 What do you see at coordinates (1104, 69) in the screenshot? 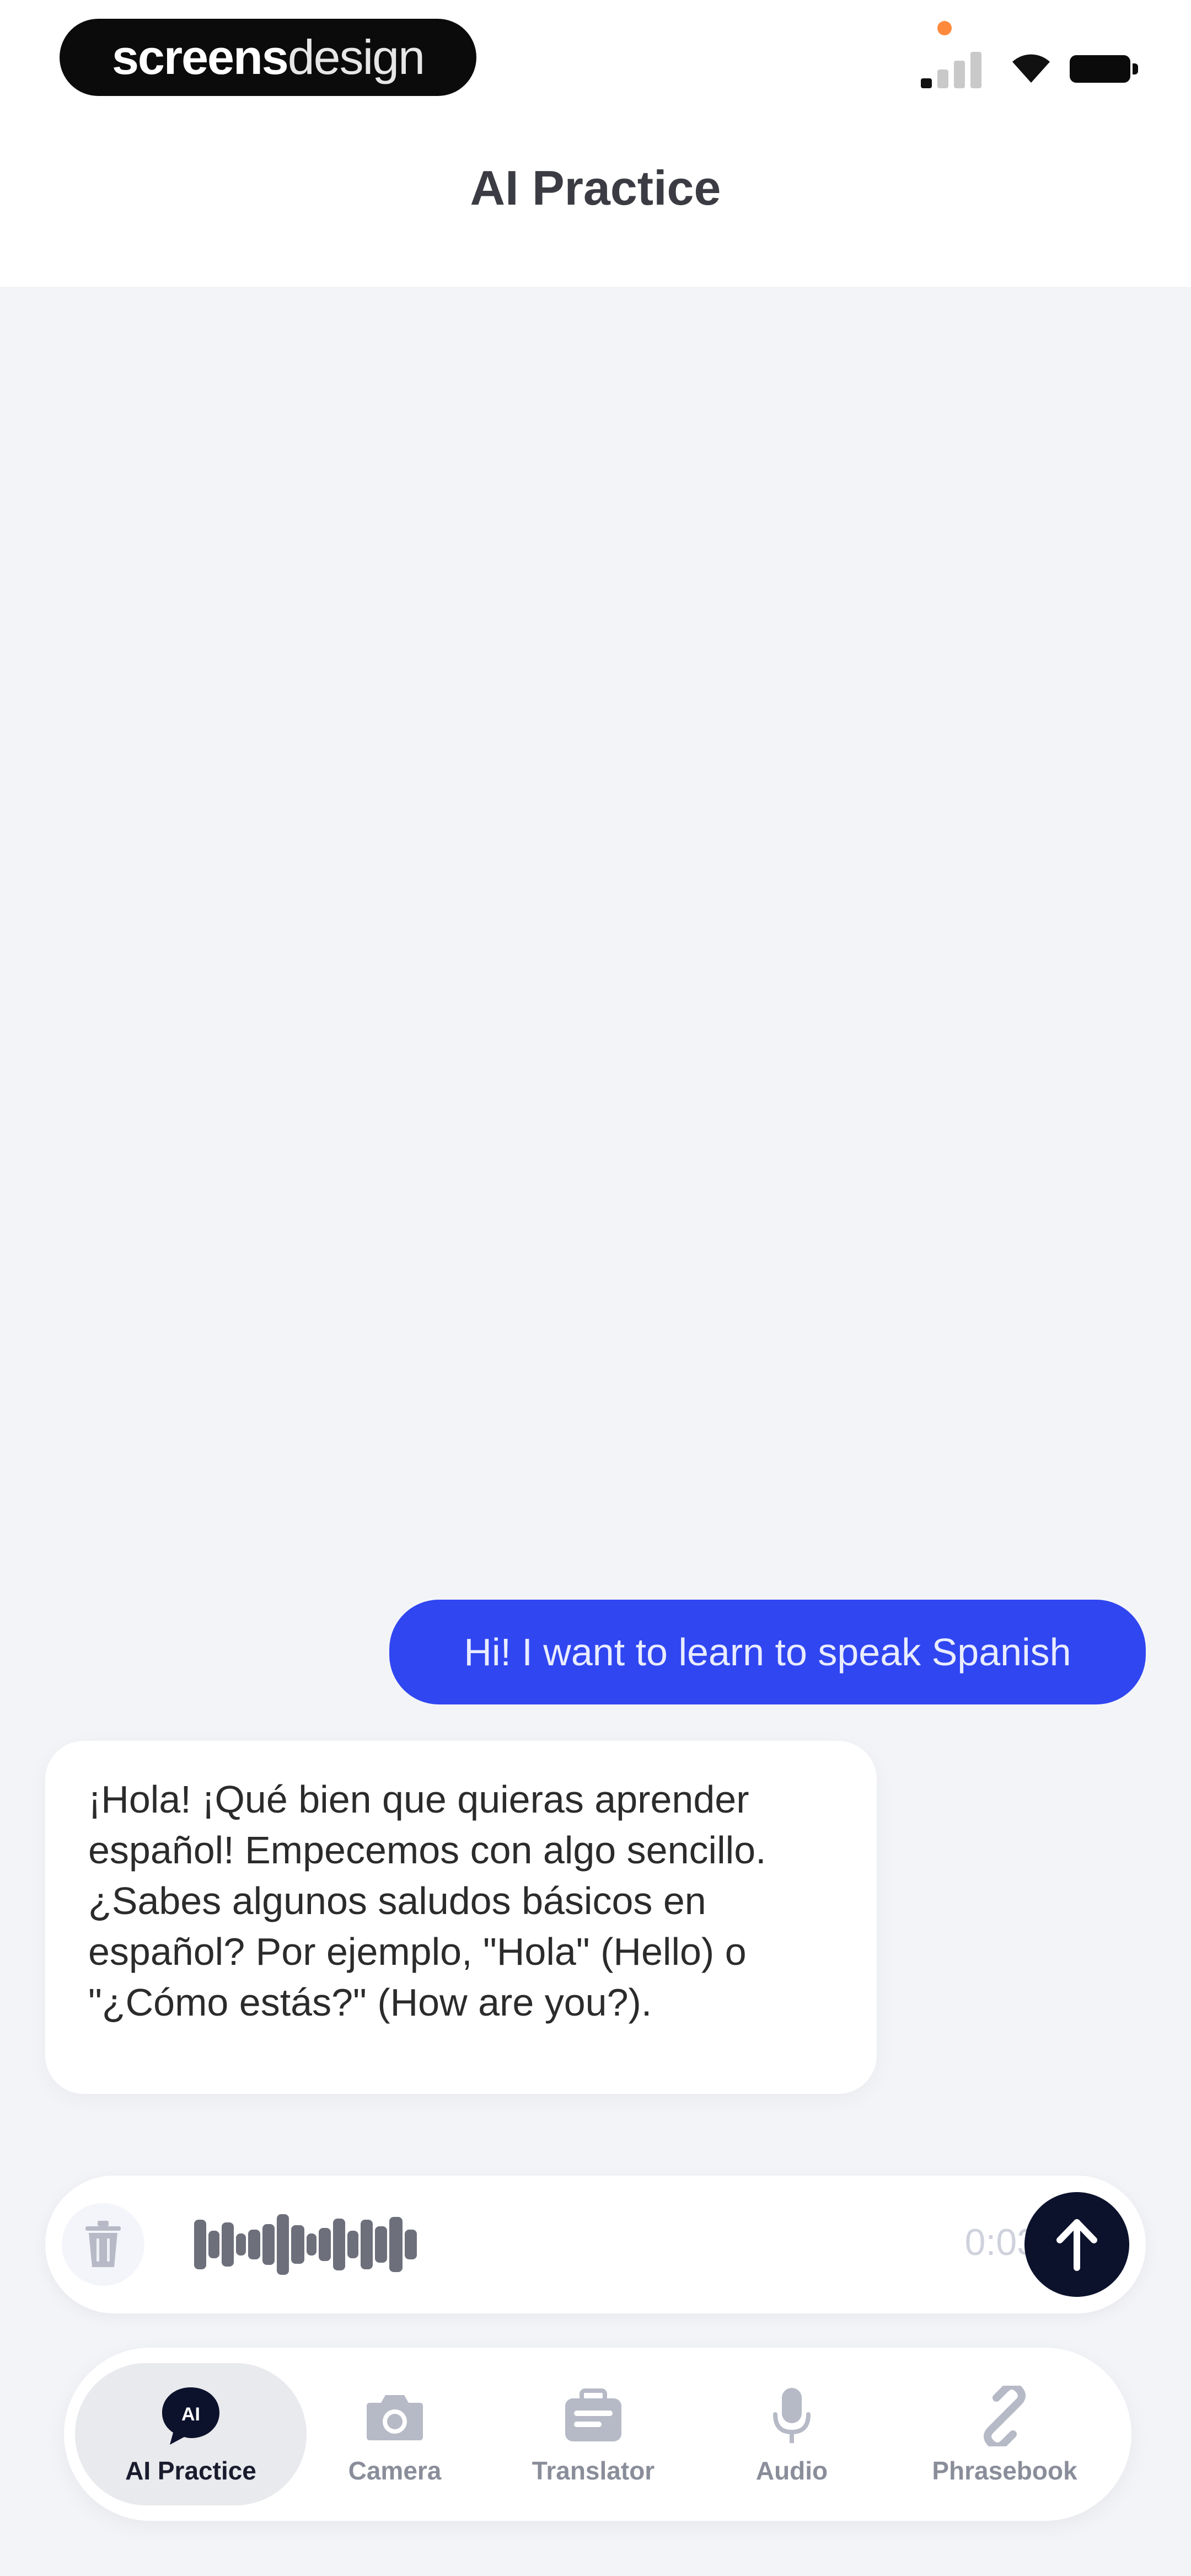
I see `battery-icon` at bounding box center [1104, 69].